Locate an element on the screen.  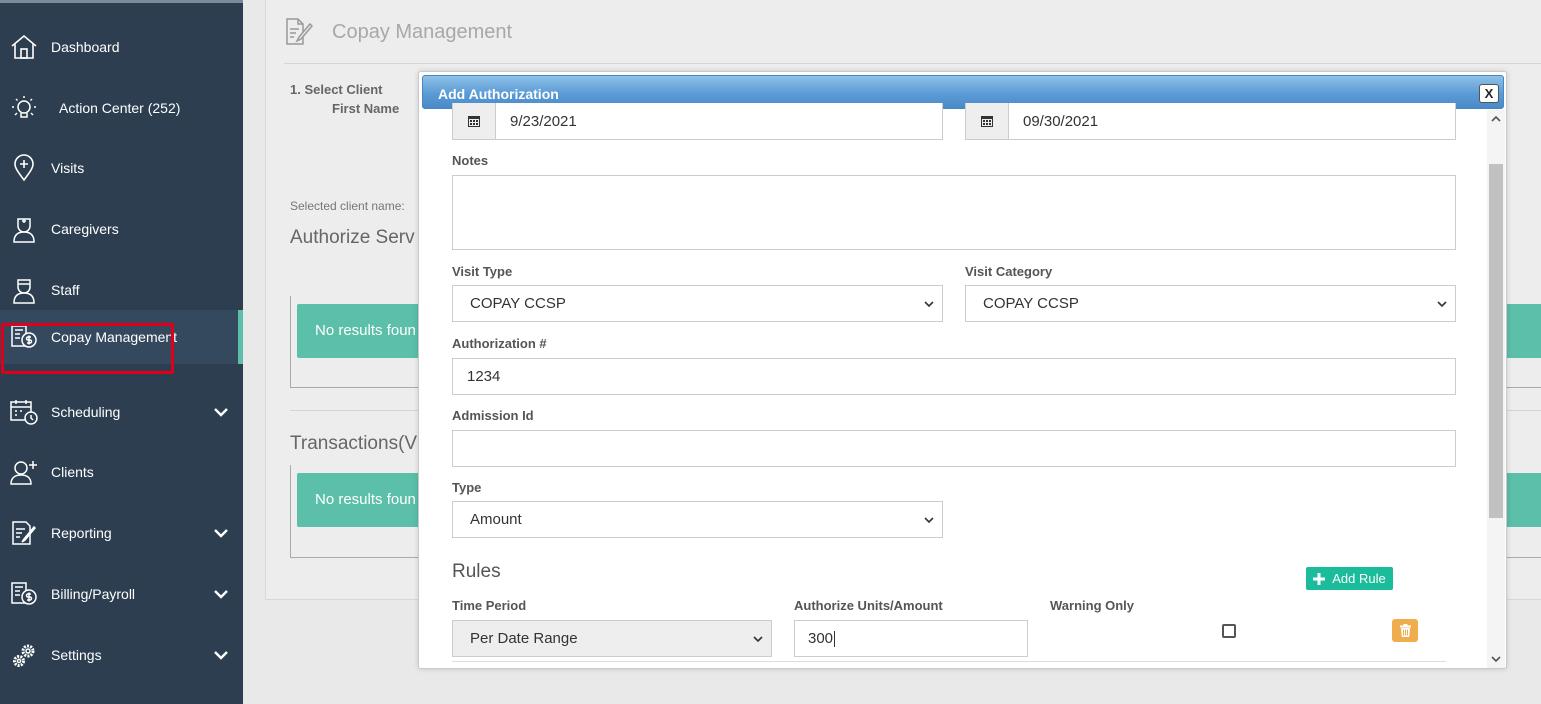
transactions-title: Transactions(V is located at coordinates (354, 443).